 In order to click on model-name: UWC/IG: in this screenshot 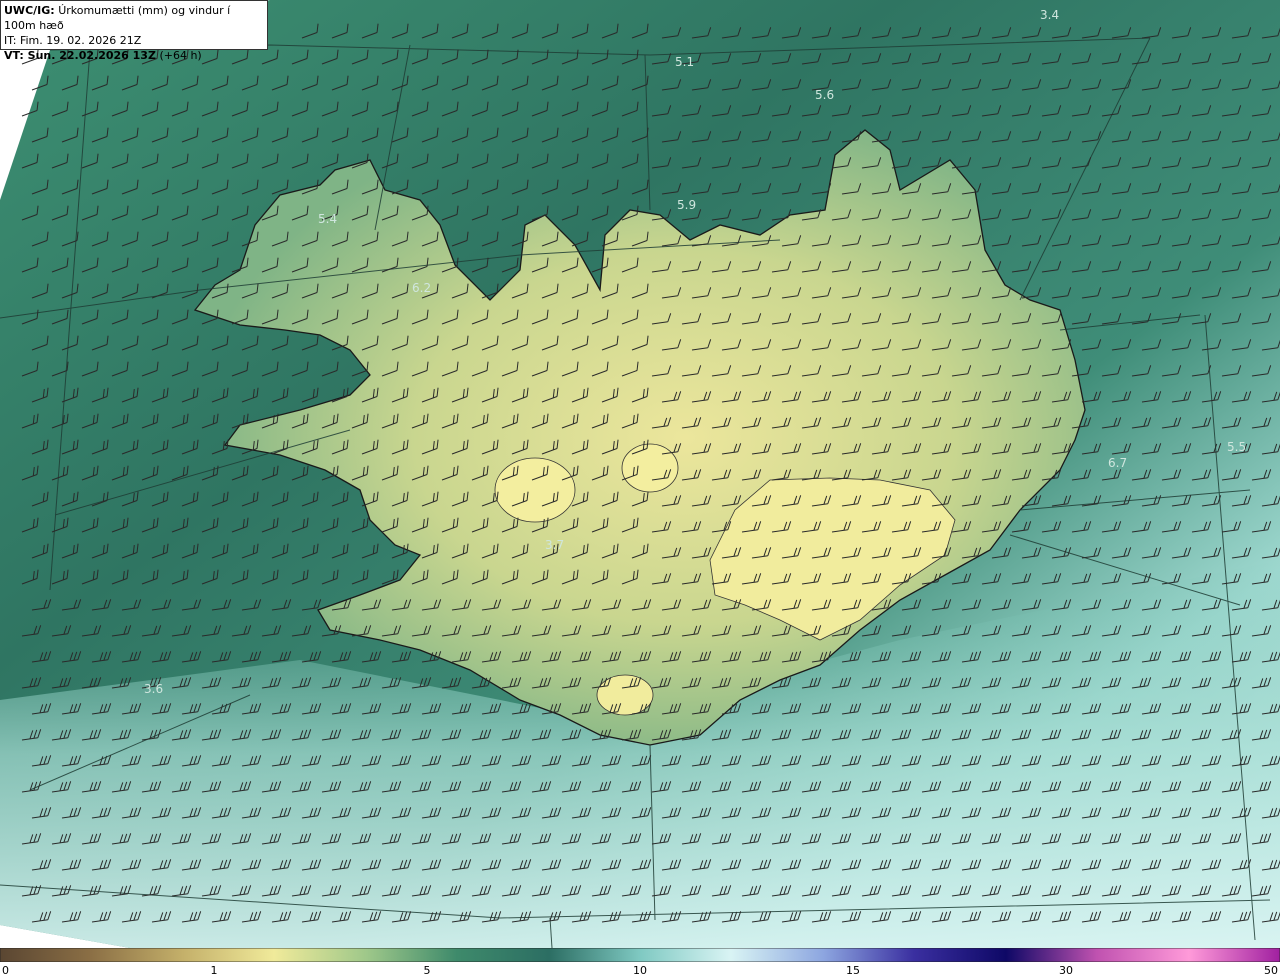, I will do `click(29, 10)`.